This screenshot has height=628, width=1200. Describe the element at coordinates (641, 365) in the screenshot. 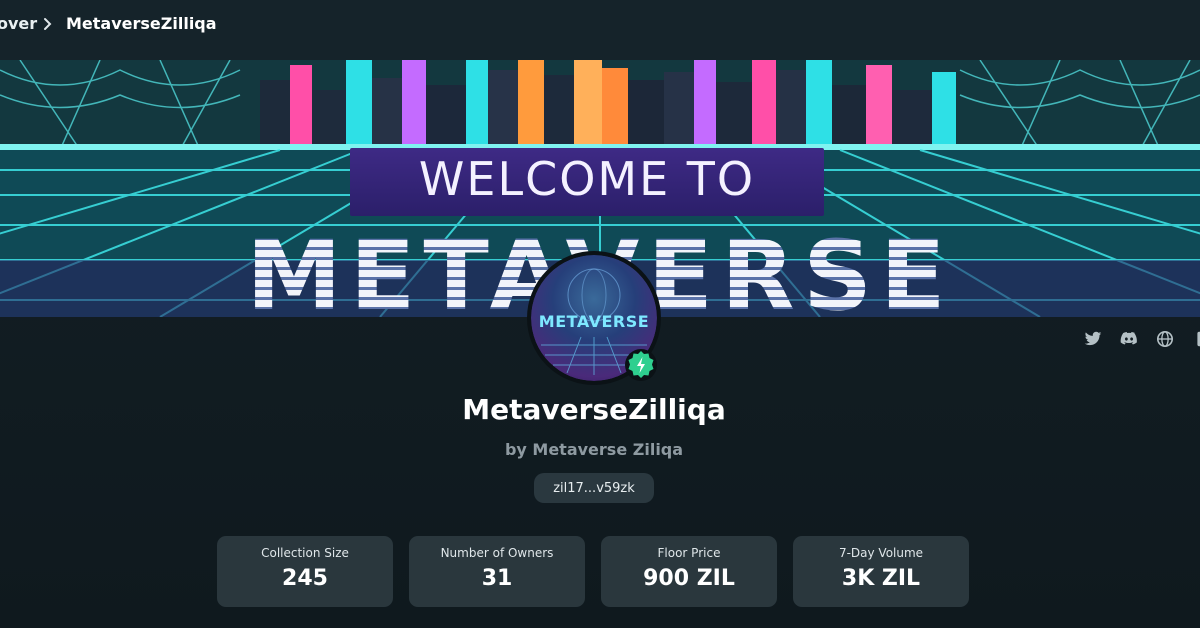

I see `verified-badge-icon` at that location.